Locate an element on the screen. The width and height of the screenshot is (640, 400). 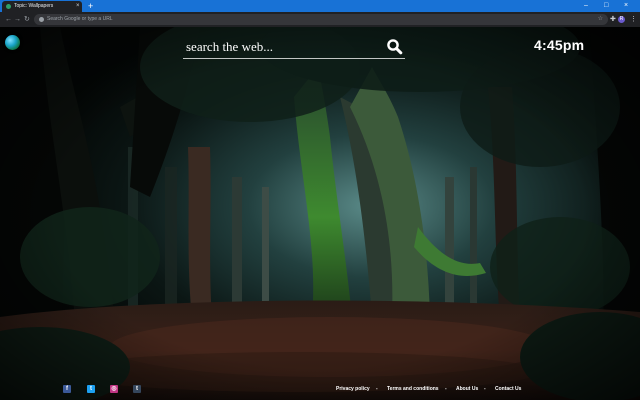
google-icon is located at coordinates (41, 19).